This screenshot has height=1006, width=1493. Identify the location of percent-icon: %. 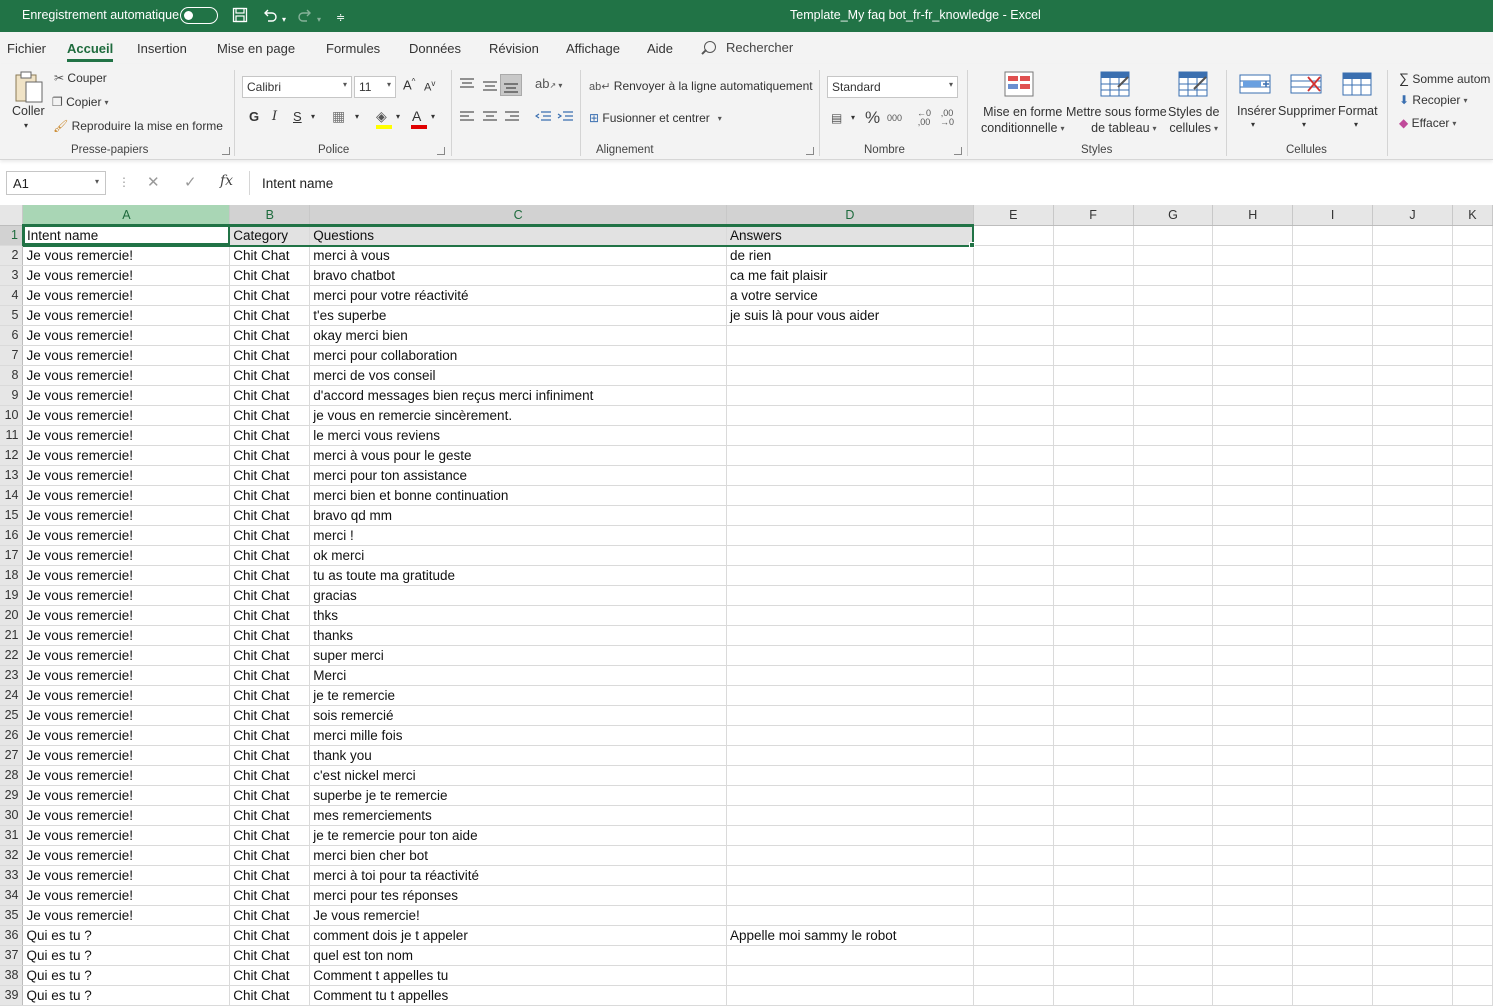
(872, 118).